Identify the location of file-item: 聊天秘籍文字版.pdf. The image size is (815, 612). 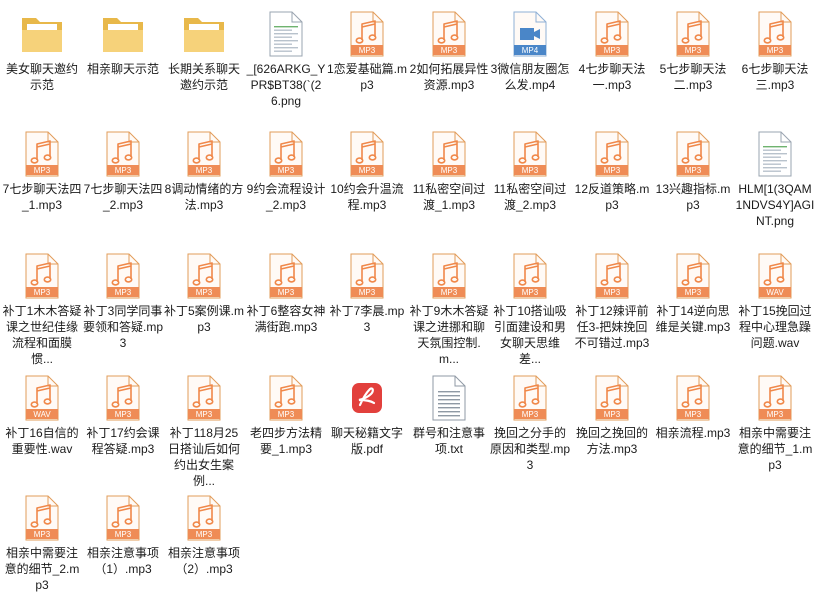
(367, 414).